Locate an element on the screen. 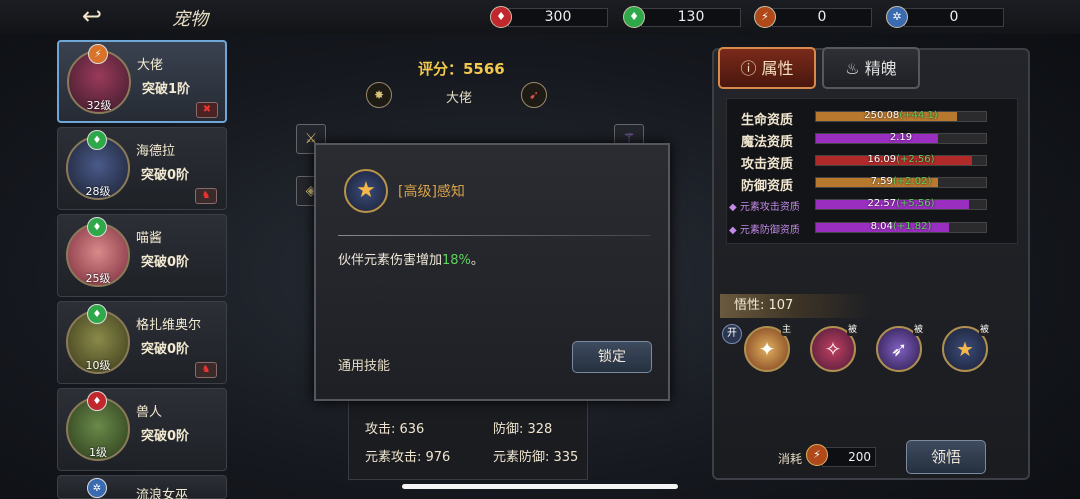 This screenshot has width=1080, height=499. remove-icon: ✖ is located at coordinates (207, 110).